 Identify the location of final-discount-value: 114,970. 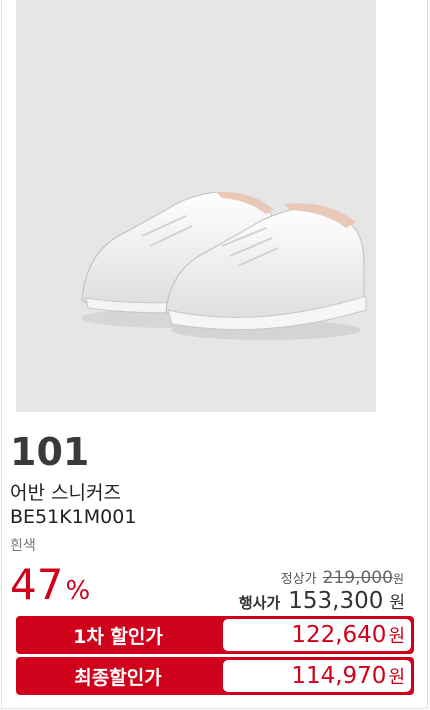
(339, 676).